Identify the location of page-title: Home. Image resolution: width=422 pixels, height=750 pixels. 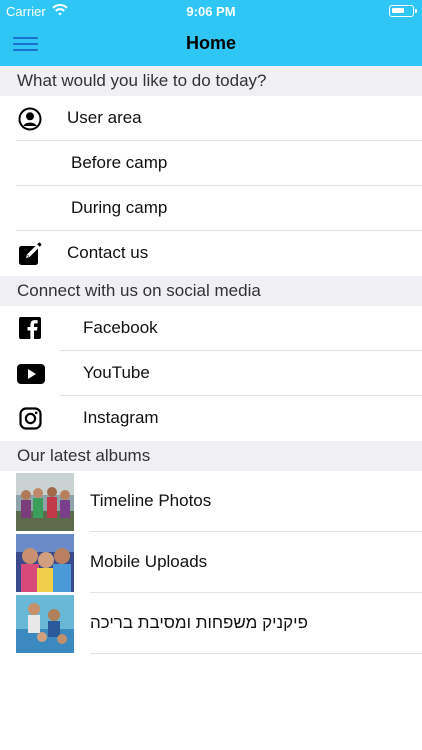
(210, 43).